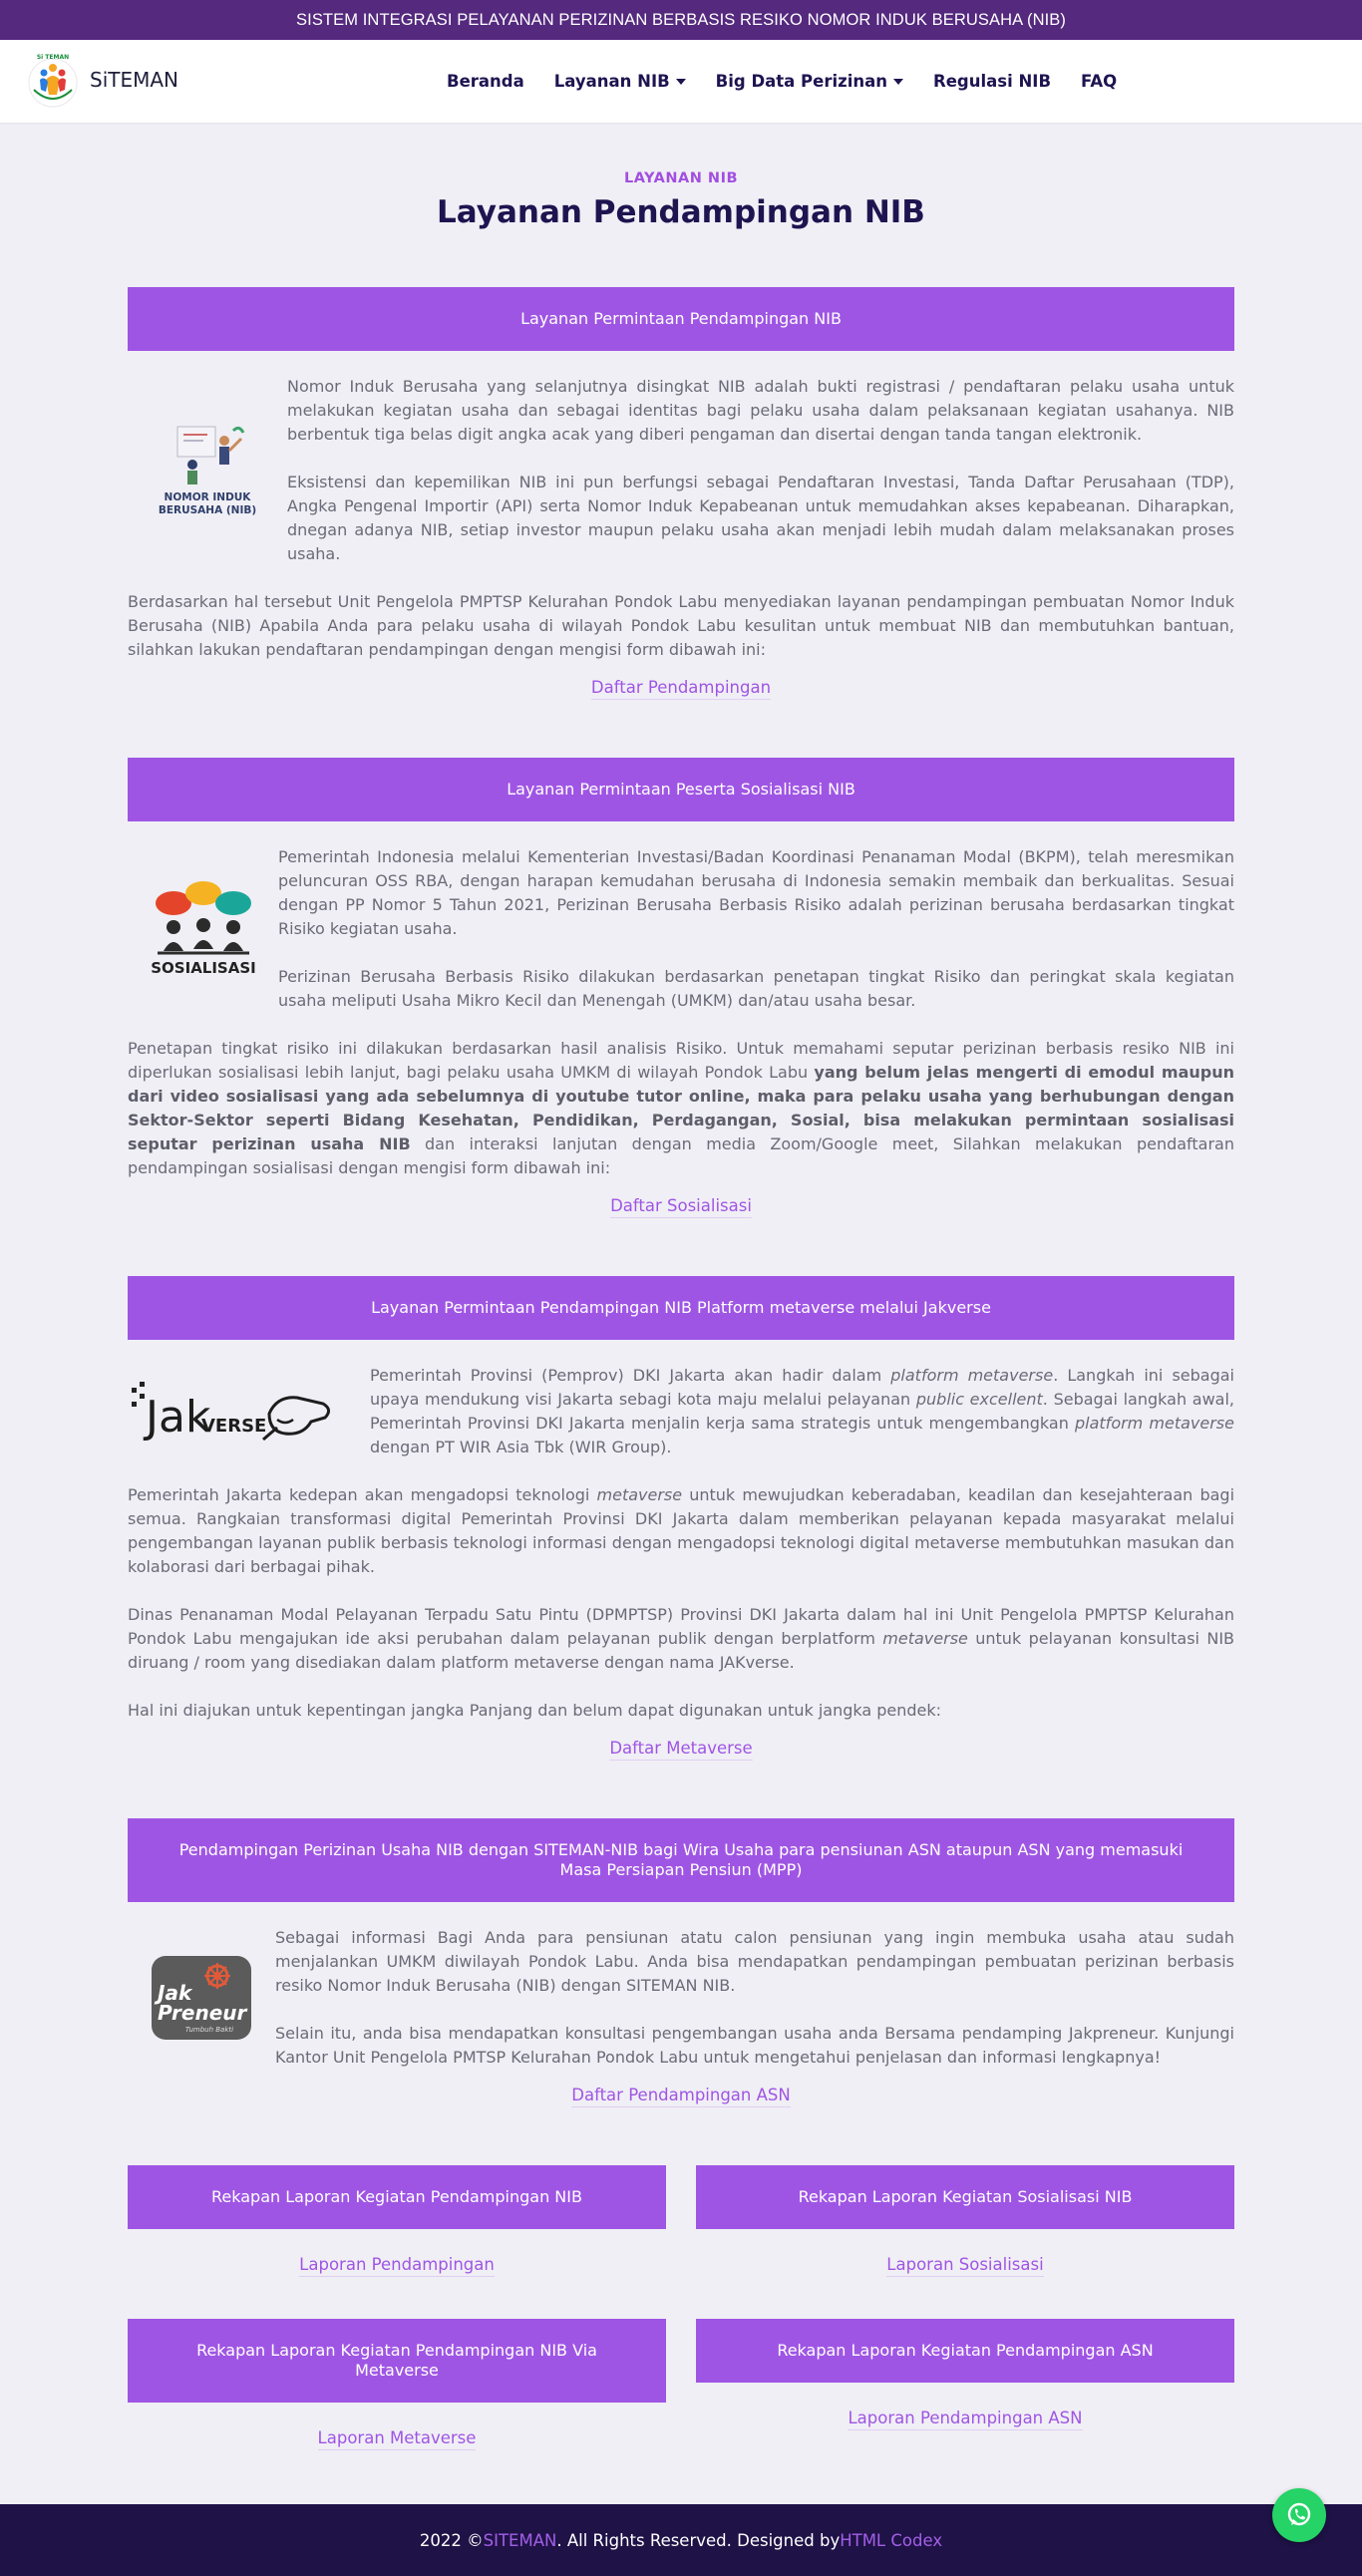  Describe the element at coordinates (53, 57) in the screenshot. I see `logo-text: Si TEMAN` at that location.